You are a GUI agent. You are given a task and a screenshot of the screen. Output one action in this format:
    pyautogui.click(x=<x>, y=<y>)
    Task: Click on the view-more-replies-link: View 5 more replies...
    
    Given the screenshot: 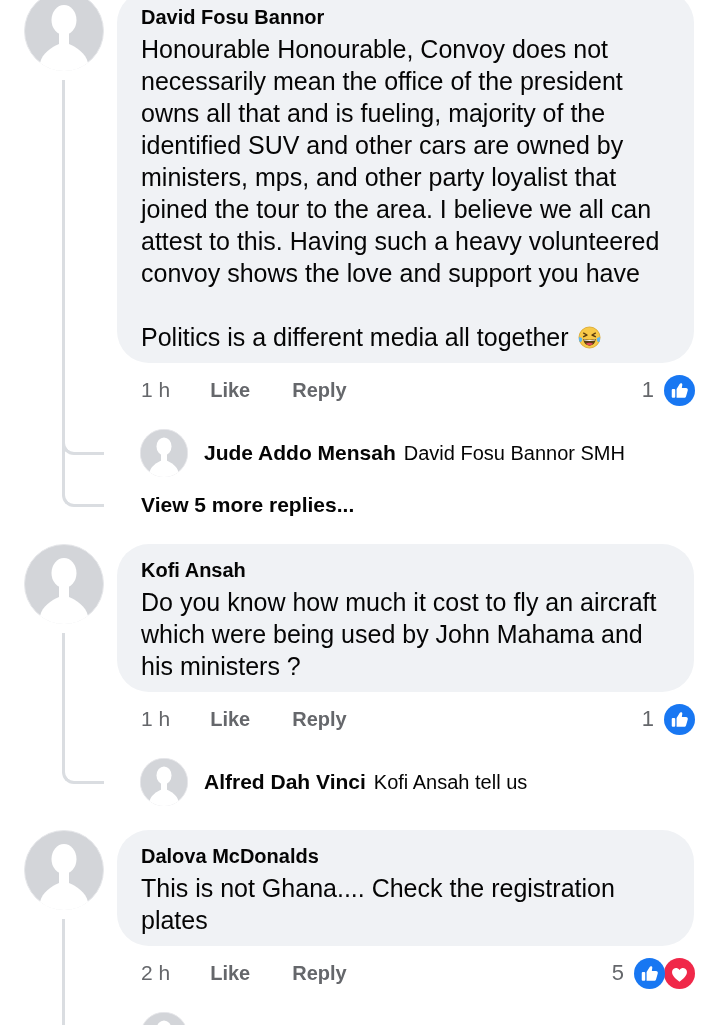 What is the action you would take?
    pyautogui.click(x=248, y=504)
    